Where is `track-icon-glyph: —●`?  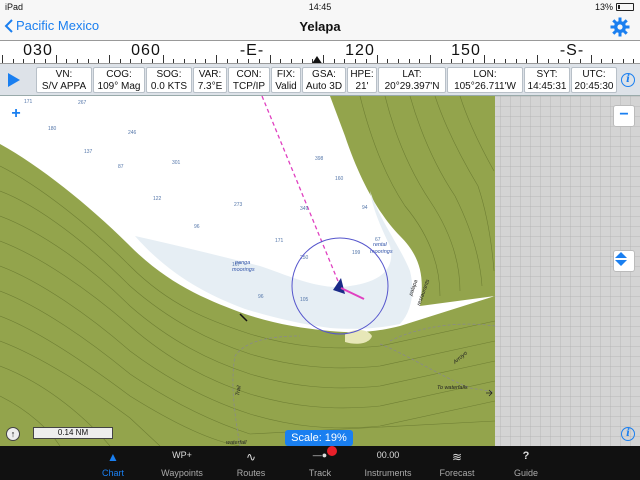 track-icon-glyph: —● is located at coordinates (320, 455).